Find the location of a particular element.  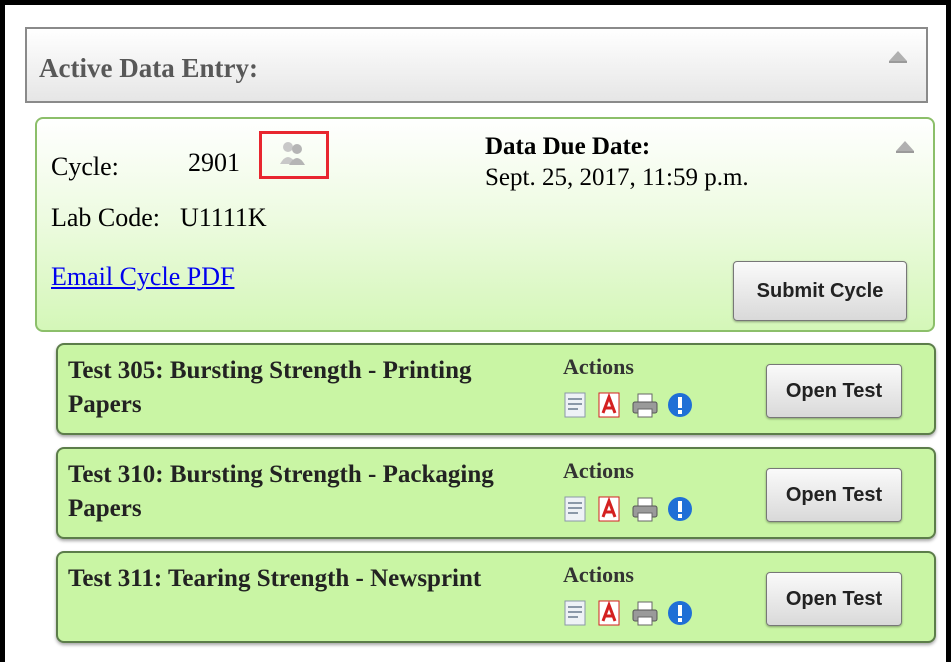

submit-cycle-button: Submit Cycle is located at coordinates (820, 291).